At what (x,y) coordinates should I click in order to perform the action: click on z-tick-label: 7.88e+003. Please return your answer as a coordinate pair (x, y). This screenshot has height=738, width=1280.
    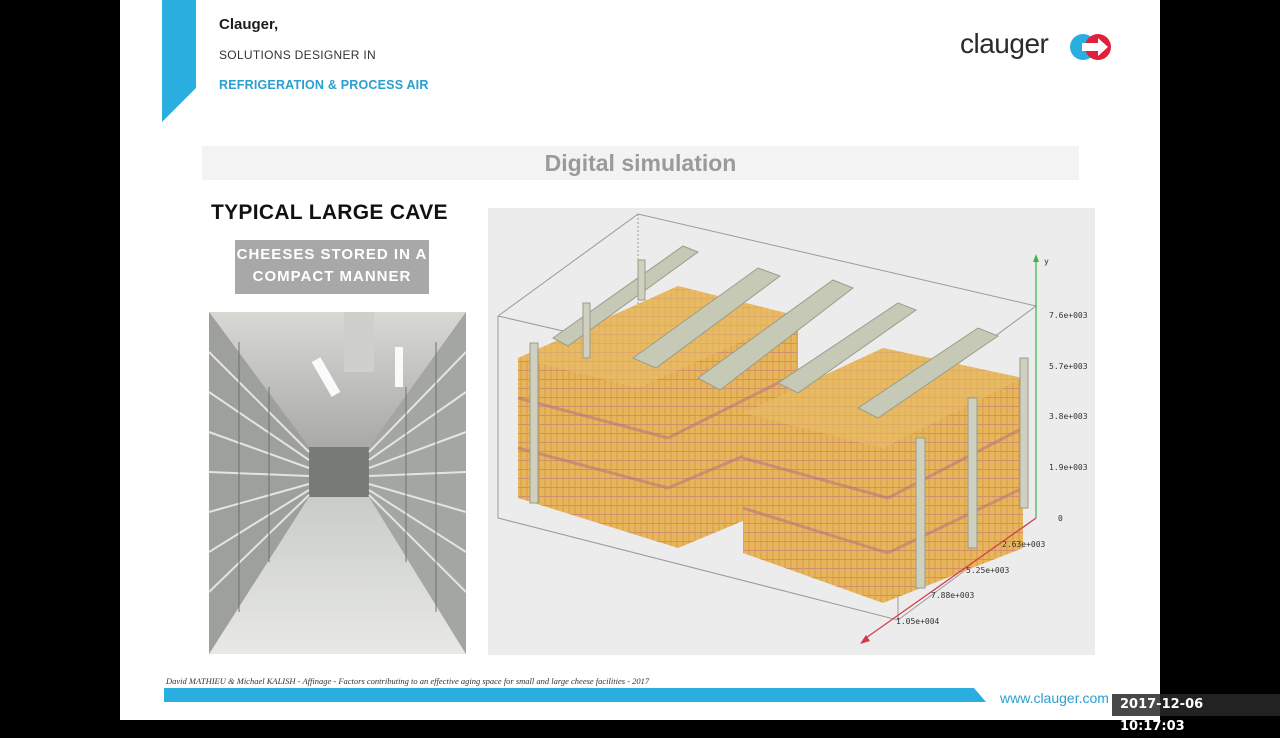
    Looking at the image, I should click on (953, 595).